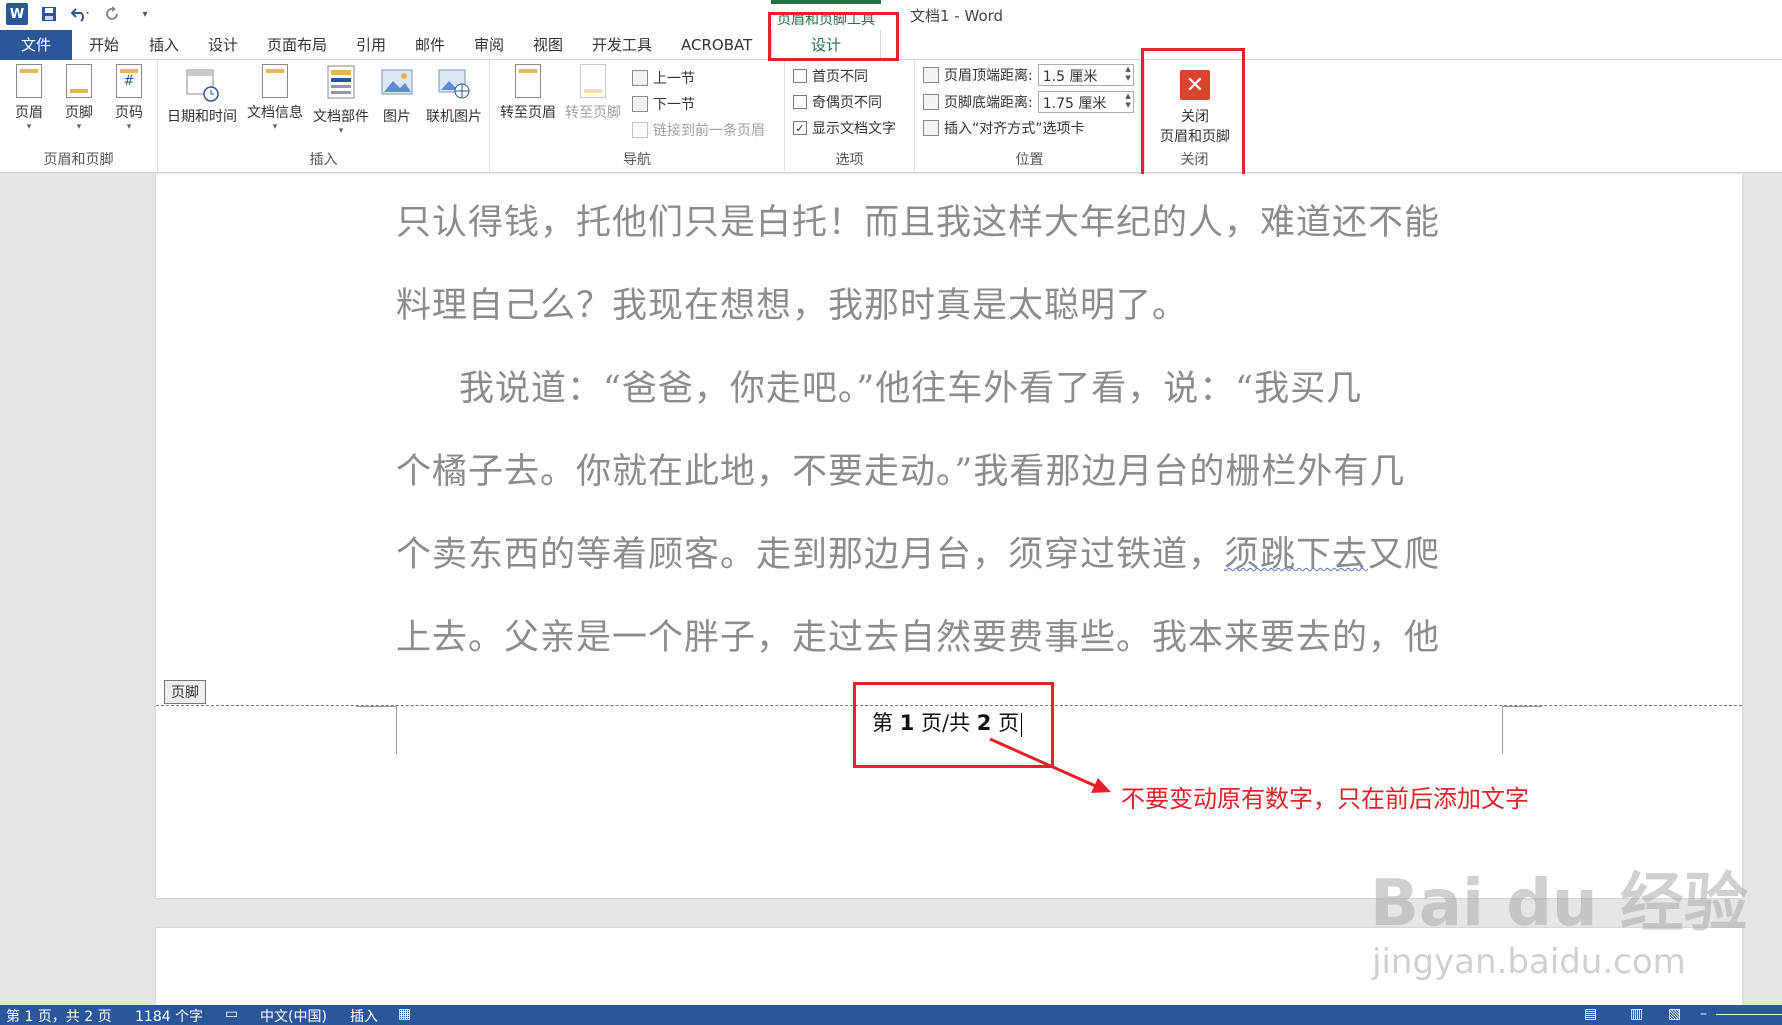 The image size is (1782, 1025). Describe the element at coordinates (1085, 102) in the screenshot. I see `footer-bottom-distance-input: 1.75 厘米 ▲ ▼` at that location.